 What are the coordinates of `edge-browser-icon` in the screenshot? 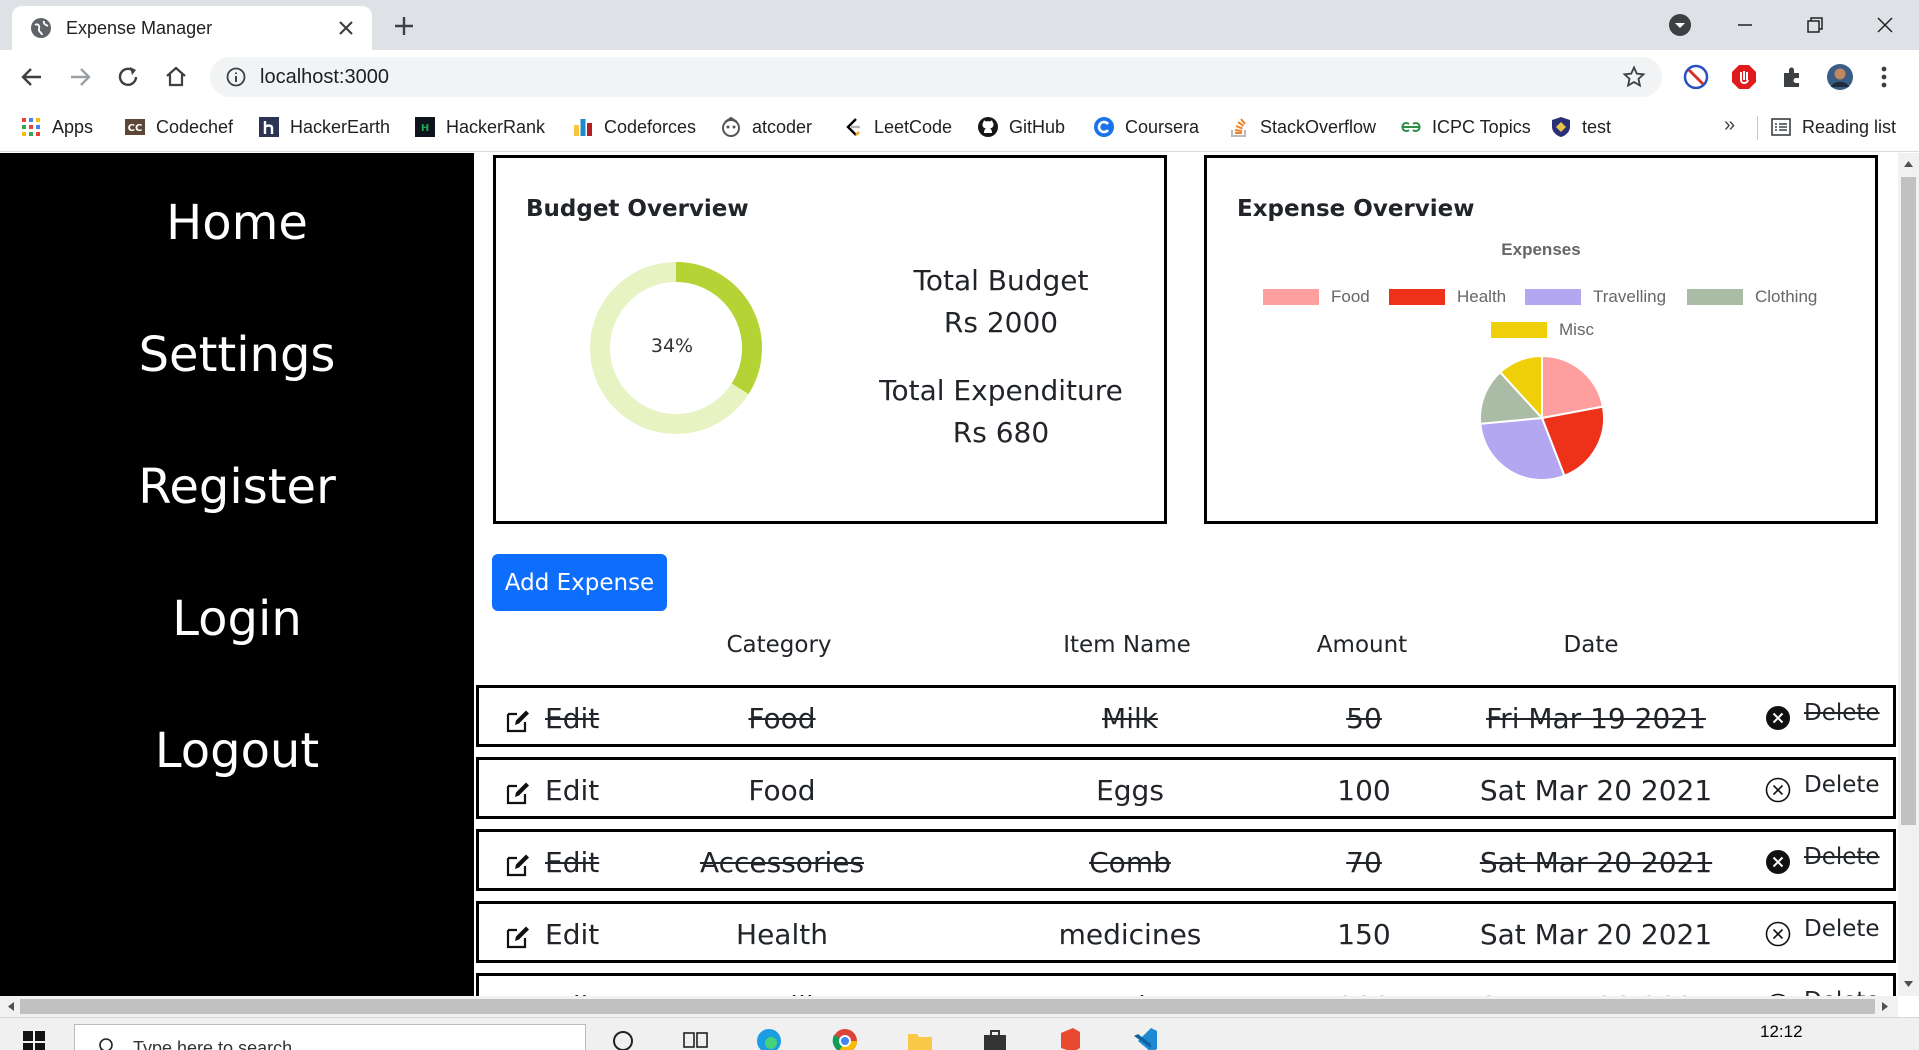 It's located at (769, 1037).